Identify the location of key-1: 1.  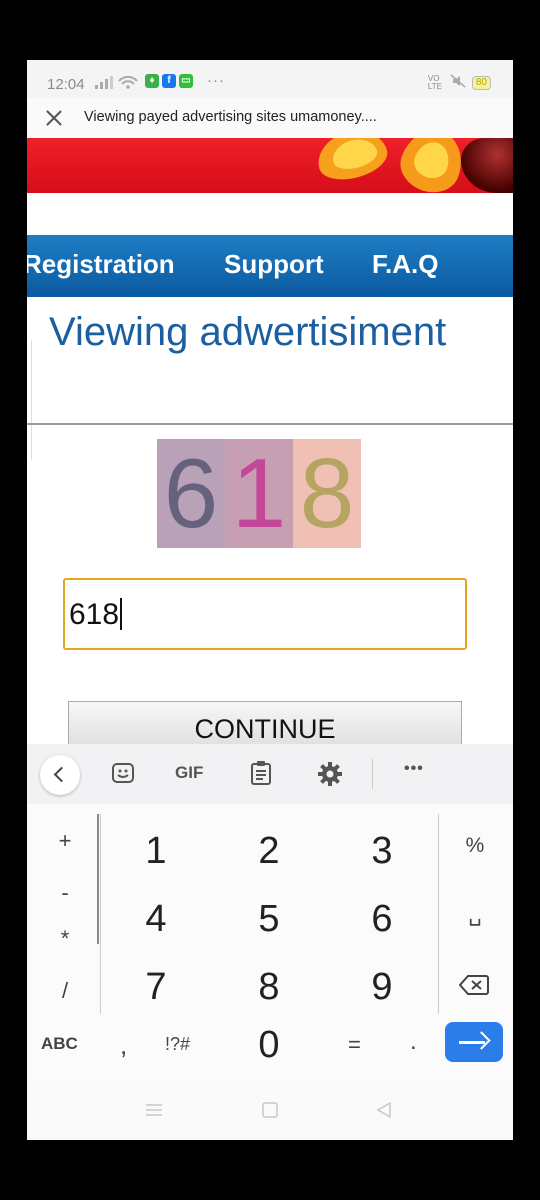
(156, 851).